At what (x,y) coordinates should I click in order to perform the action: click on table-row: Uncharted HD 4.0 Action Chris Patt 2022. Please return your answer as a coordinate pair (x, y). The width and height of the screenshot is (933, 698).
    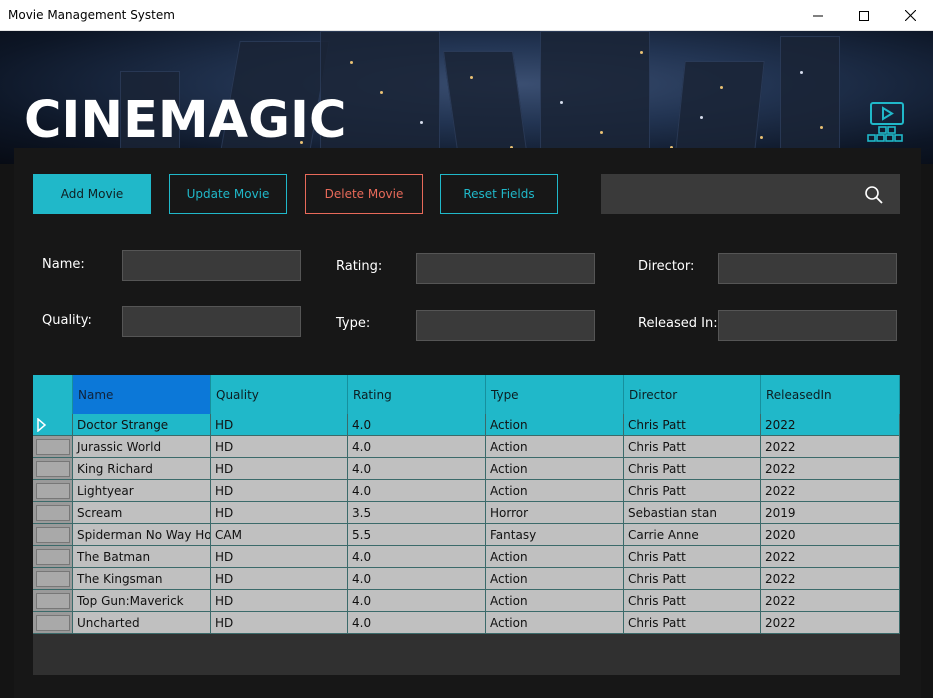
    Looking at the image, I should click on (466, 623).